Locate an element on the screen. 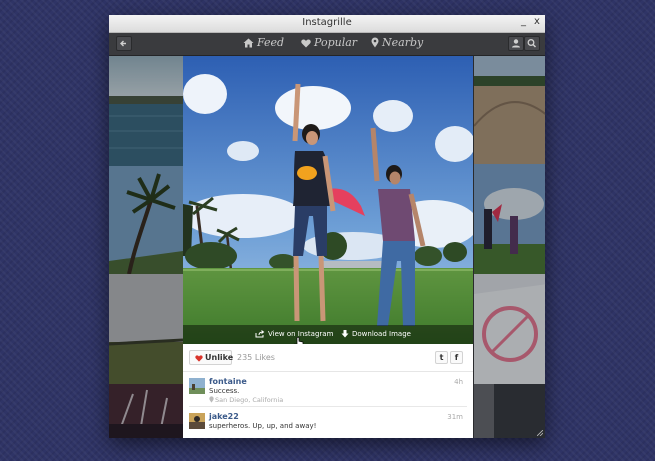 This screenshot has width=655, height=461. share-out-icon is located at coordinates (260, 334).